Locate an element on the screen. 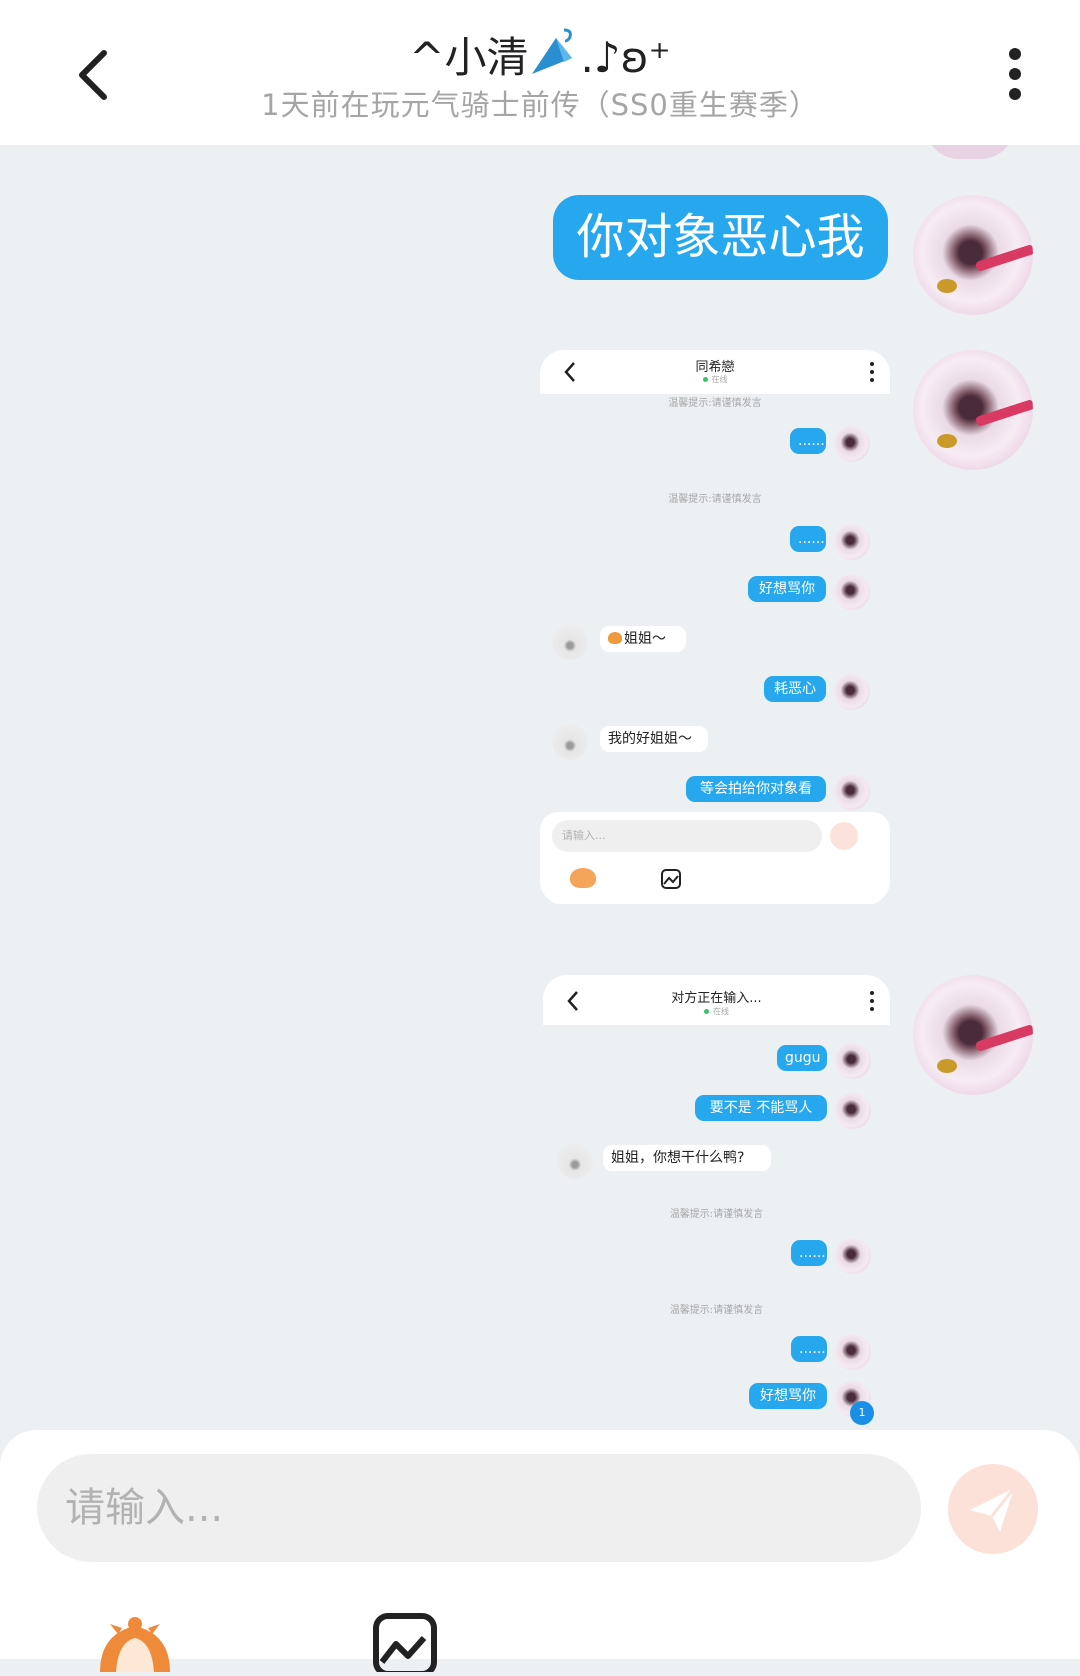  title-tail: .♪ʚ⁺ is located at coordinates (625, 57).